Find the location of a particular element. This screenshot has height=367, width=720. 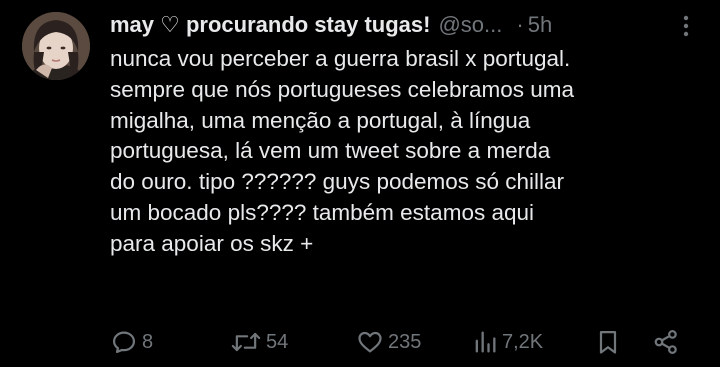

tweet-text-line: migalha, uma menção a portugal, à língua is located at coordinates (320, 120).